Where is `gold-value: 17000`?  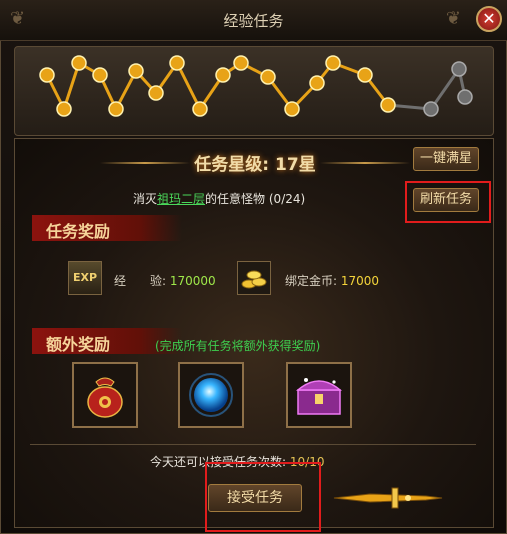 gold-value: 17000 is located at coordinates (360, 281).